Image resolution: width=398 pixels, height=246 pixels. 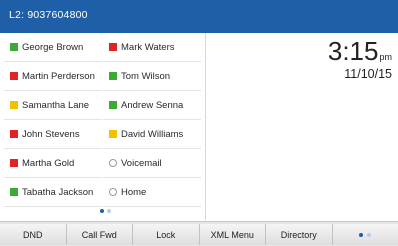 I want to click on voicemail-key: Voicemail, so click(x=152, y=163).